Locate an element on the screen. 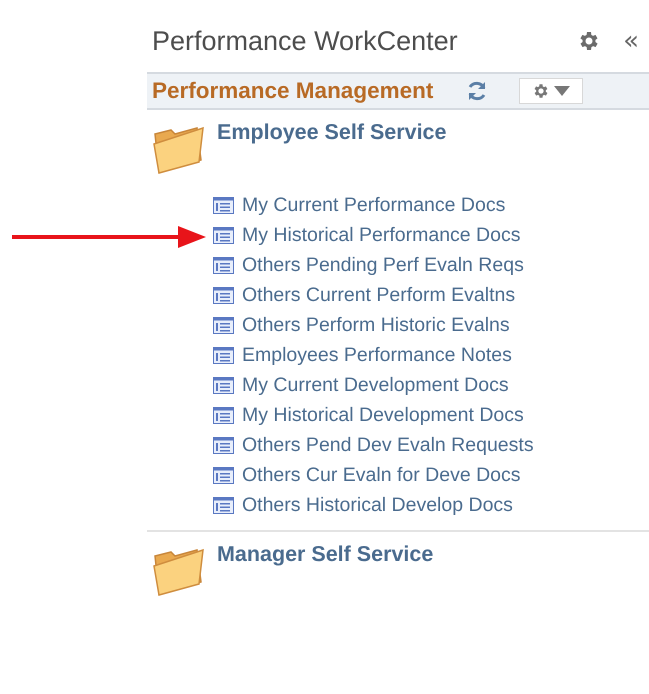 The width and height of the screenshot is (649, 694). menu-link: Others Cur Evaln for Deve Docs is located at coordinates (381, 475).